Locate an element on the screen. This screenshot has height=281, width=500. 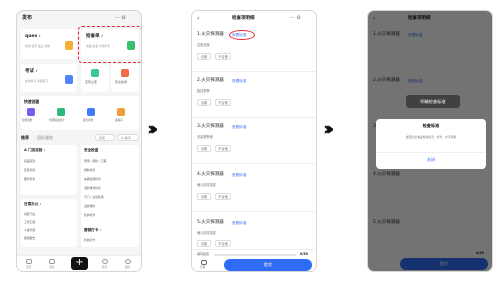
quick-create-panel: 快速创建 智能巡检 智能报表统计 报告排查 模拟库 is located at coordinates (80, 113).